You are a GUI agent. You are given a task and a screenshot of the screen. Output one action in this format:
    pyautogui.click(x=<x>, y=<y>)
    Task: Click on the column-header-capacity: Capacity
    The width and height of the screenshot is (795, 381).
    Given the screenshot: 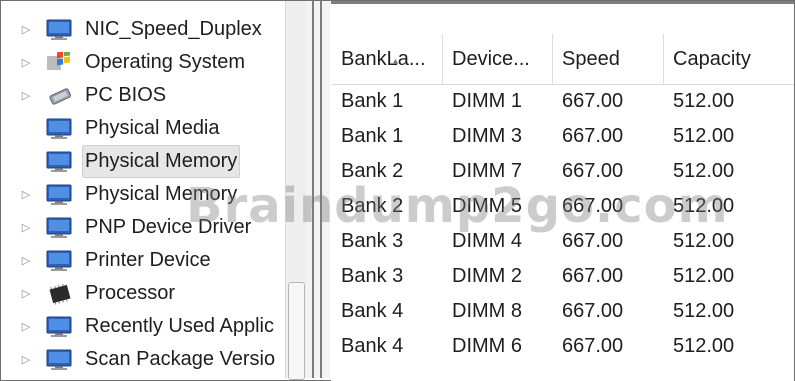 What is the action you would take?
    pyautogui.click(x=728, y=59)
    